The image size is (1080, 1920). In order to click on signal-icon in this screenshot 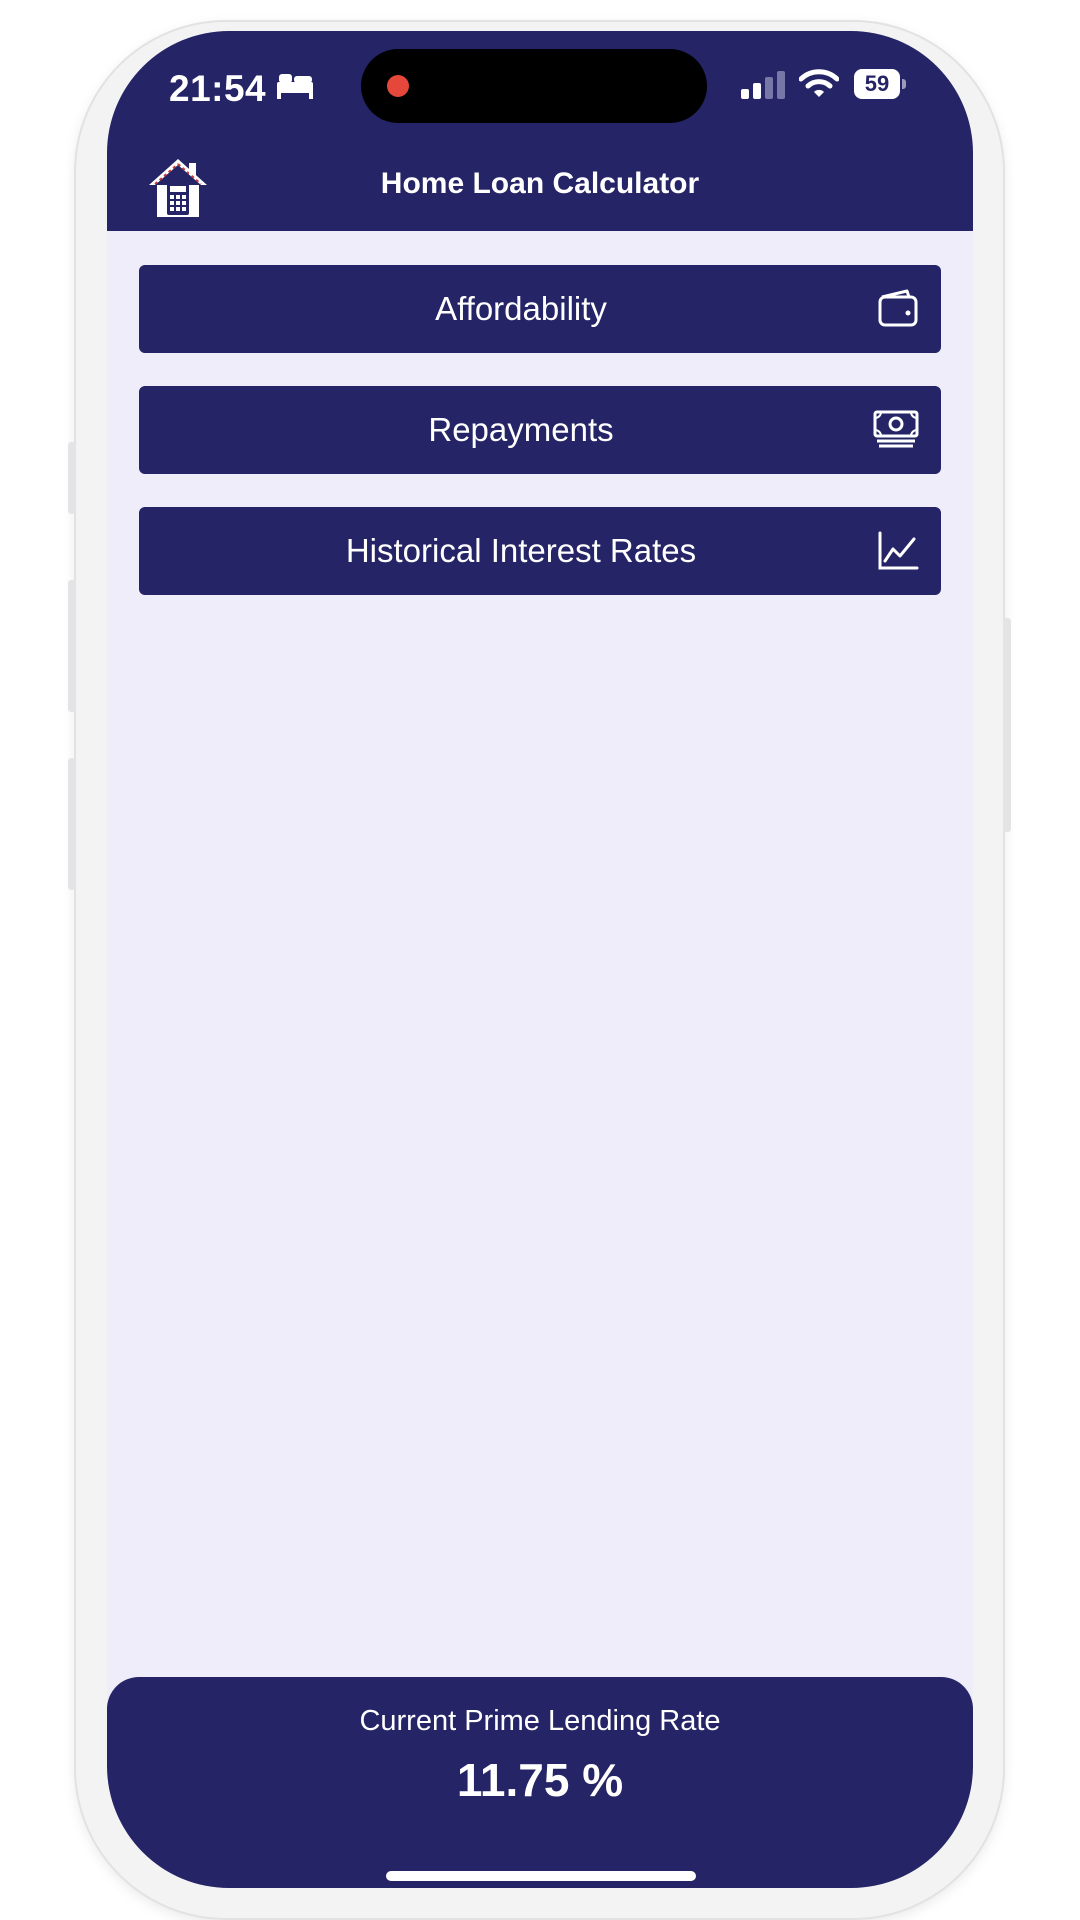, I will do `click(763, 85)`.